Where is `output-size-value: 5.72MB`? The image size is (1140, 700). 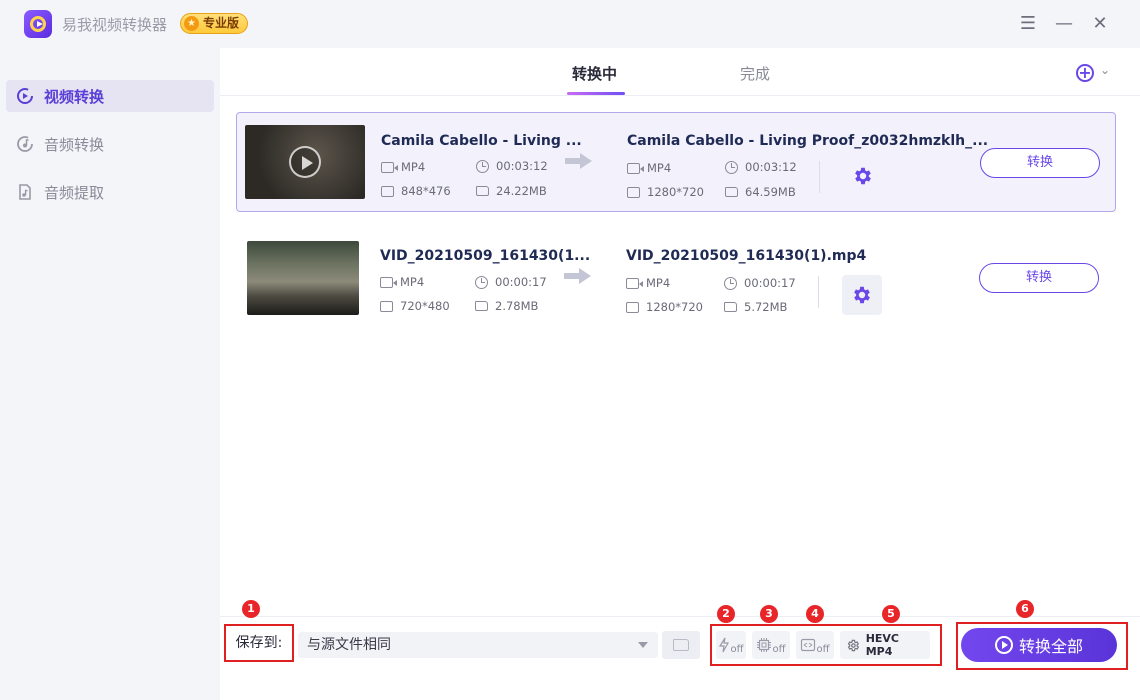
output-size-value: 5.72MB is located at coordinates (766, 307).